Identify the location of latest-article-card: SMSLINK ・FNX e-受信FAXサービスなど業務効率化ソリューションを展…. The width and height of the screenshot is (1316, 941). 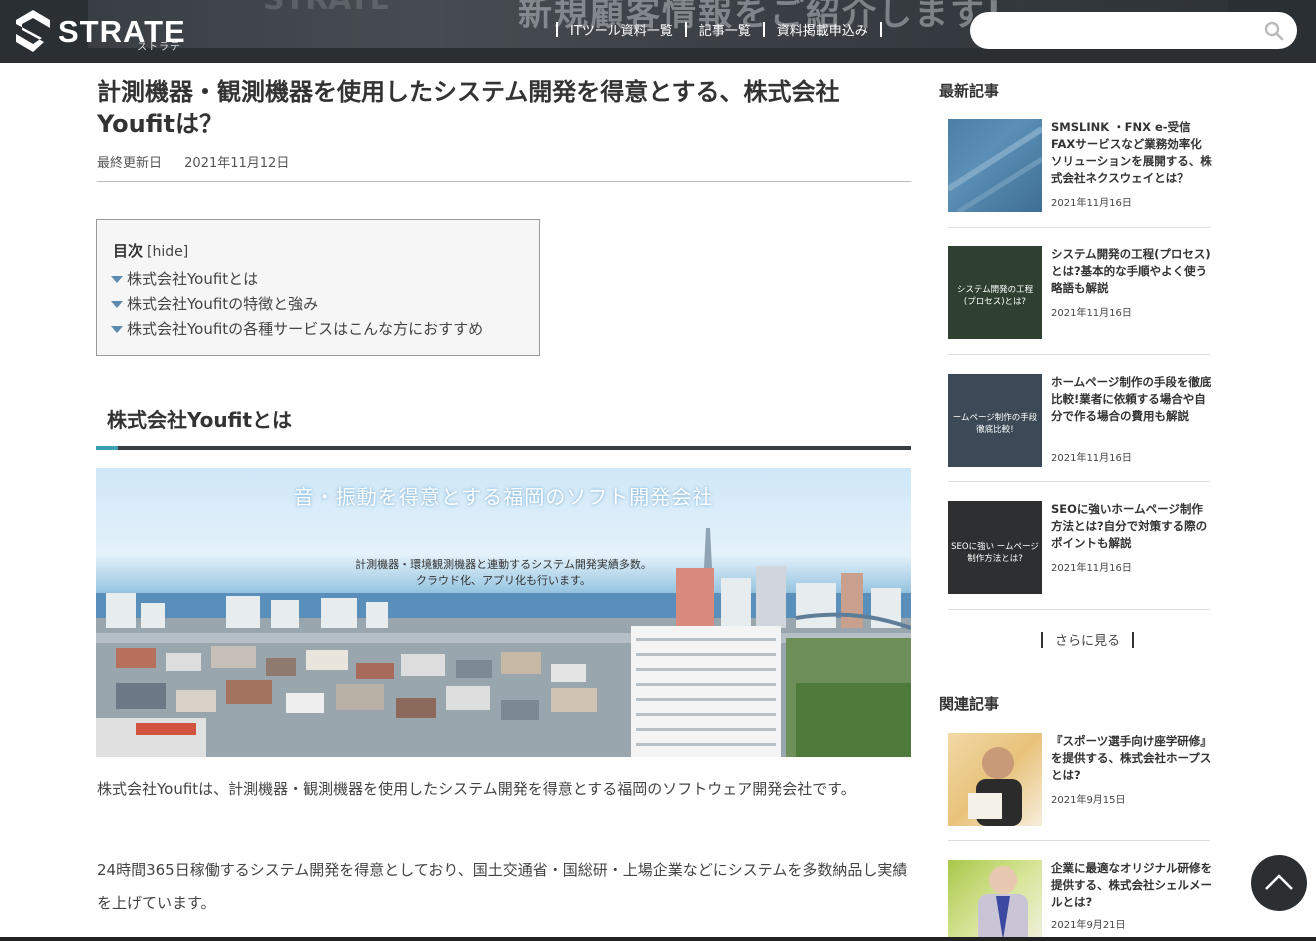
(1080, 173).